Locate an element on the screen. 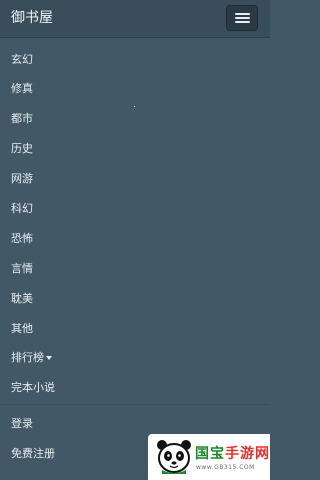  hamburger-icon is located at coordinates (242, 14).